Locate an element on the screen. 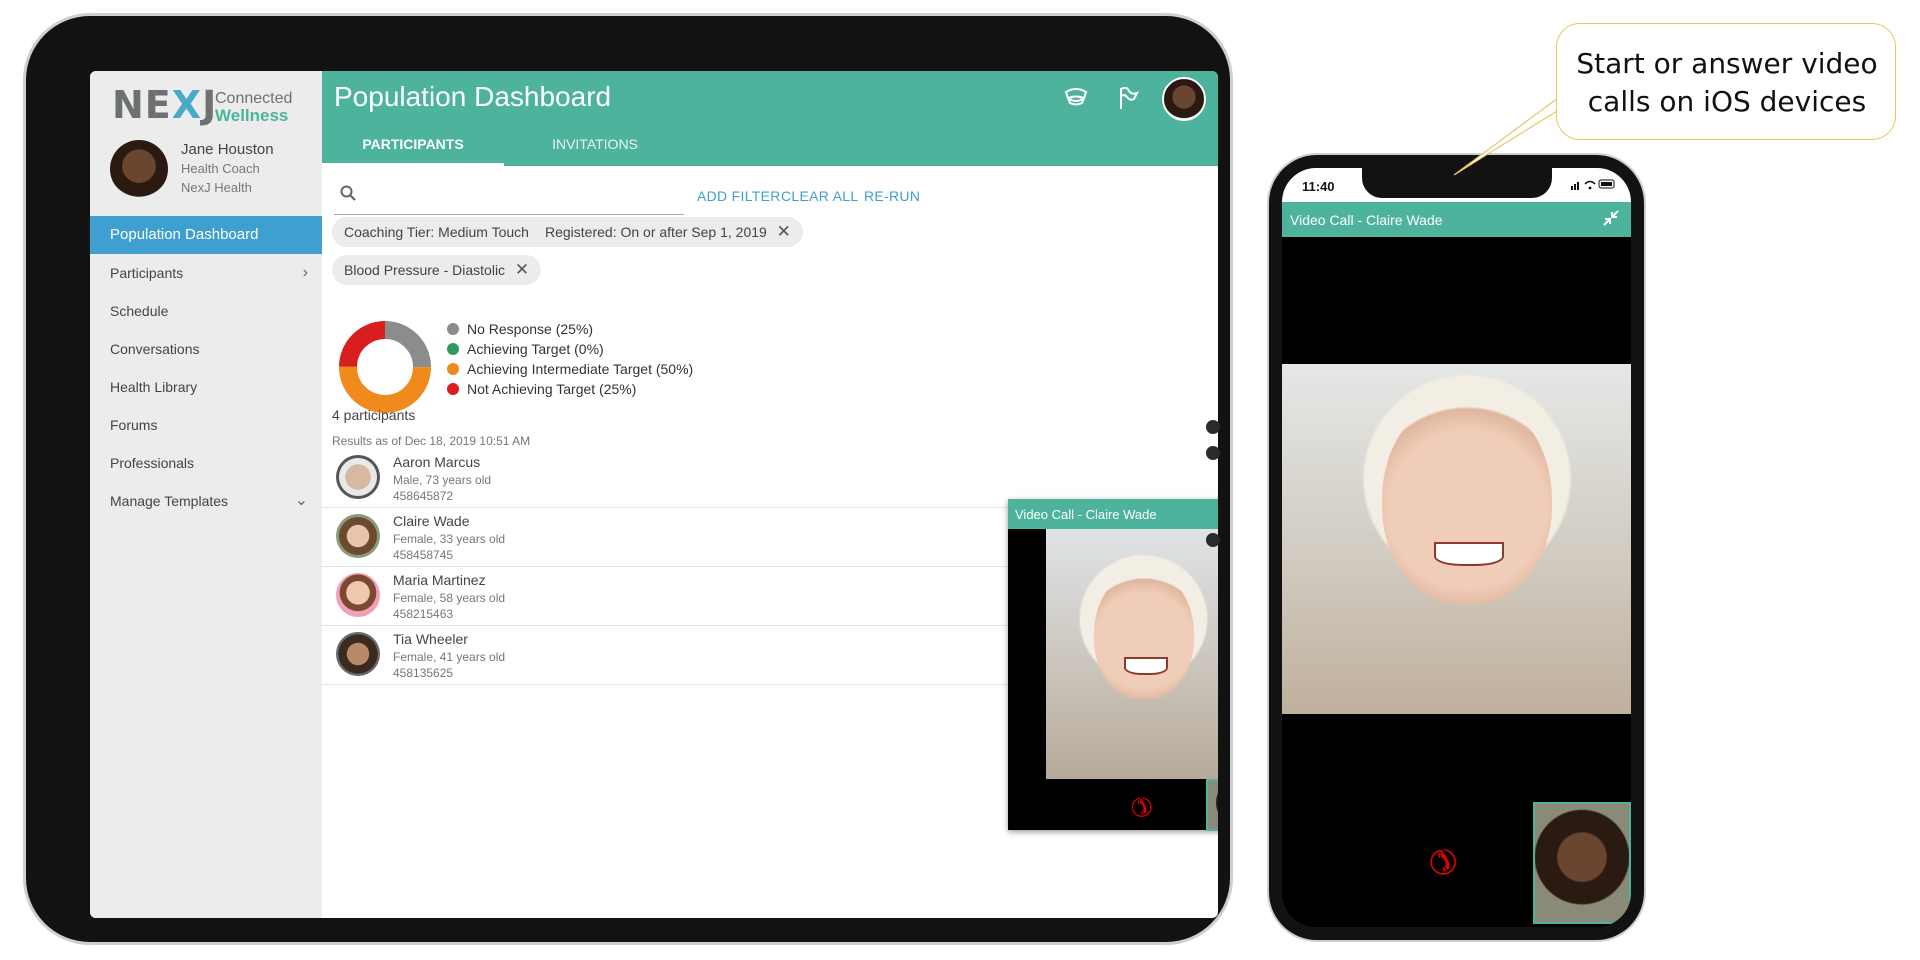  sidebar-item-label: Conversations is located at coordinates (155, 349).